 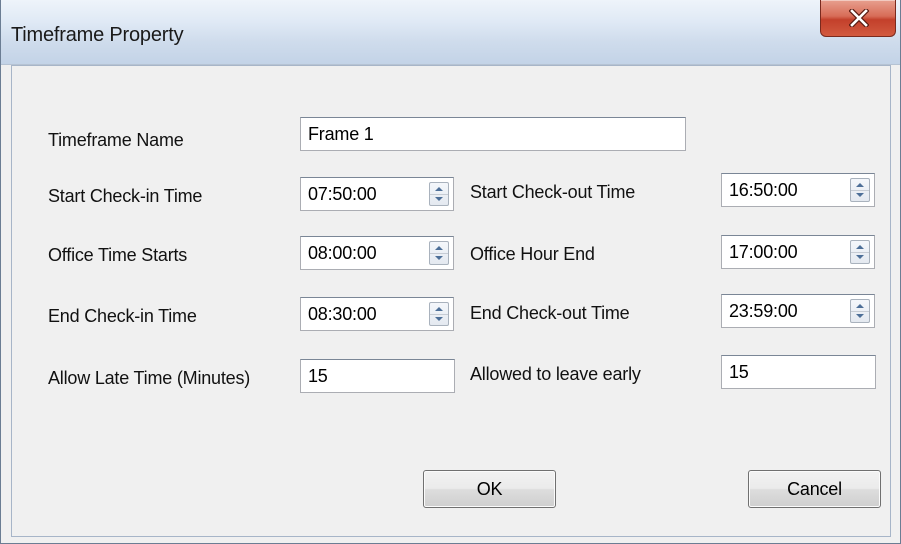 What do you see at coordinates (555, 374) in the screenshot?
I see `label-leave-early: Allowed to leave early` at bounding box center [555, 374].